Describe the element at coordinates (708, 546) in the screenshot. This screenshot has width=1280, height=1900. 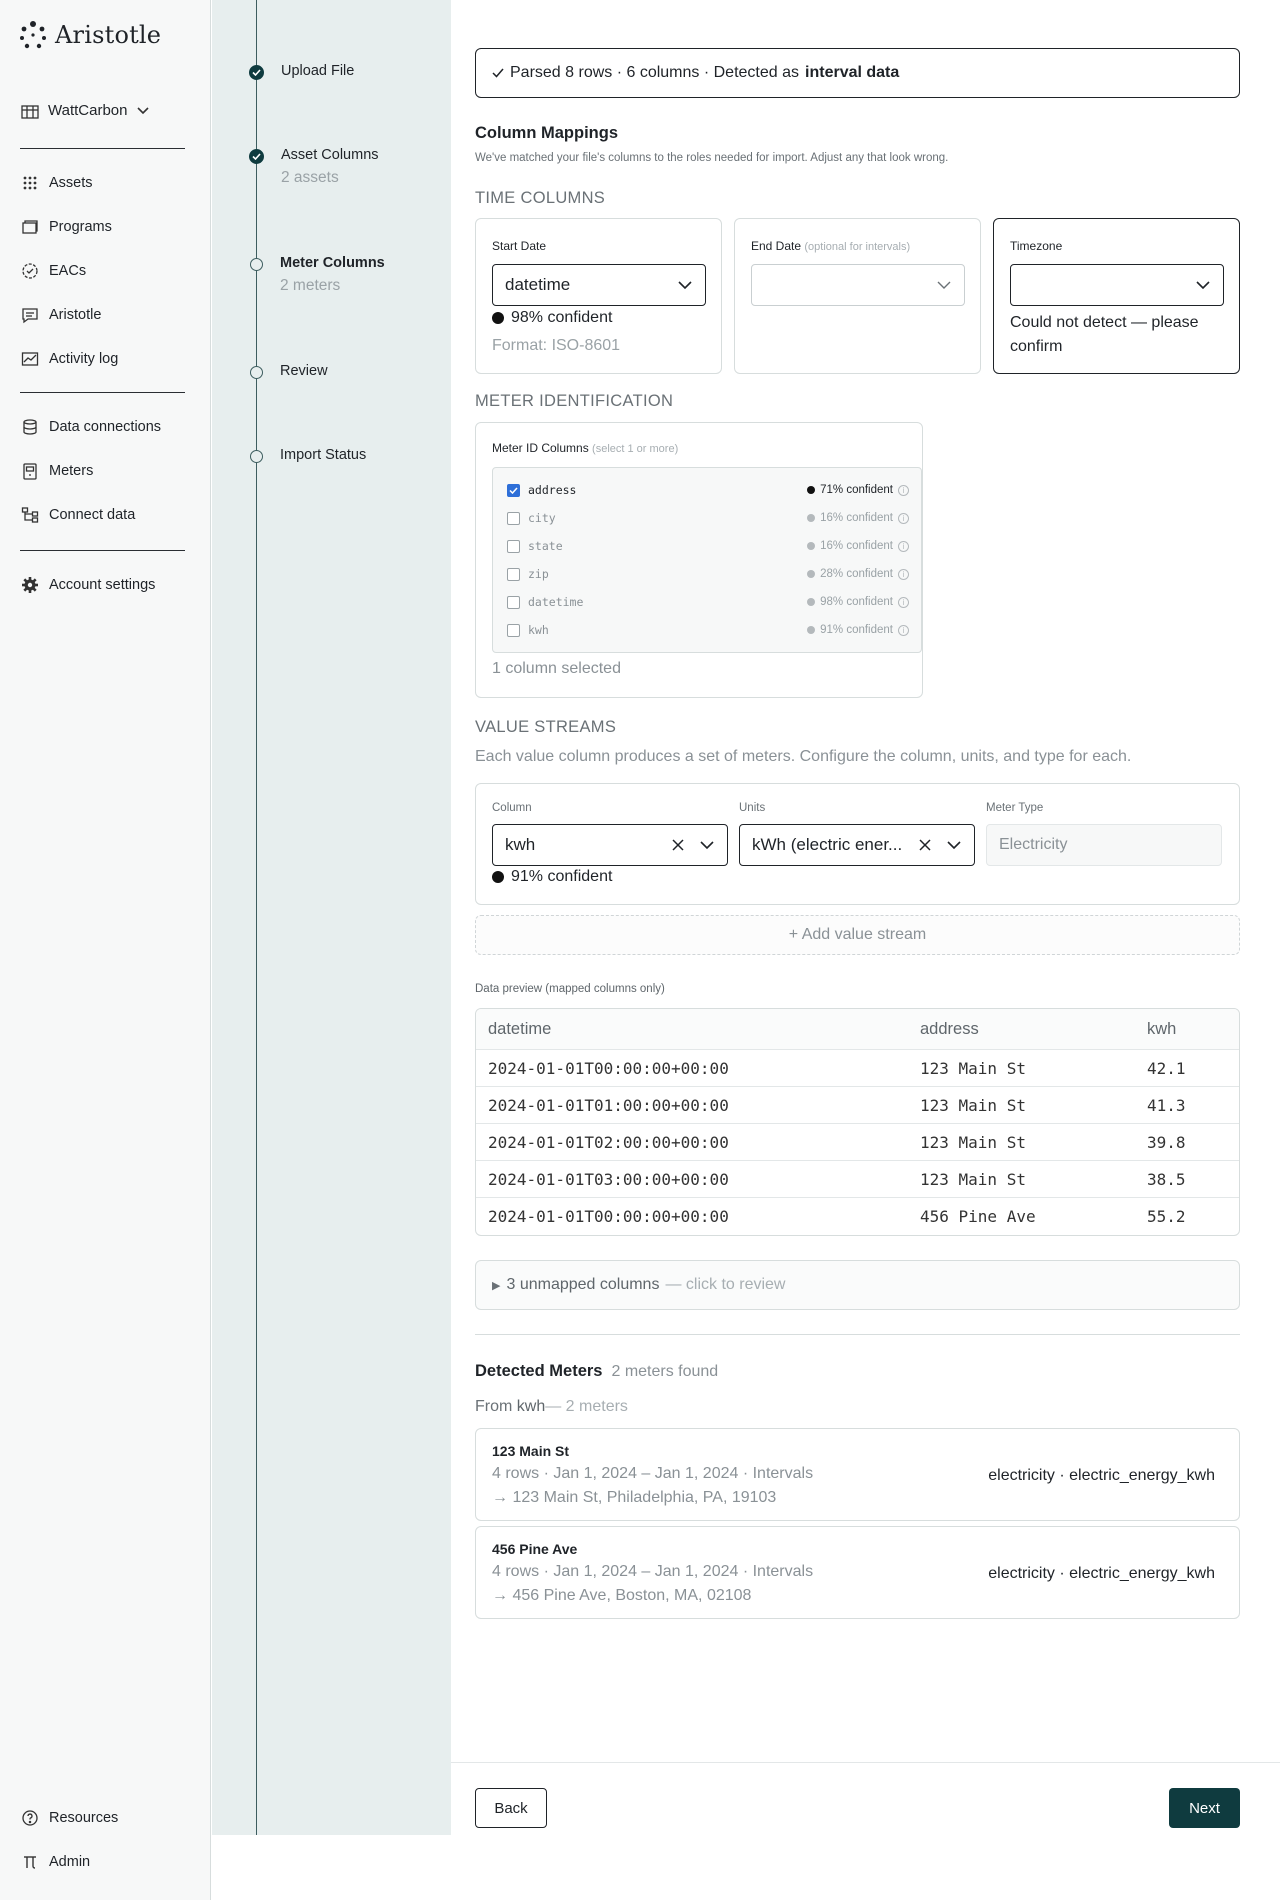
I see `meter-id-option-state: state 16% confident i` at that location.